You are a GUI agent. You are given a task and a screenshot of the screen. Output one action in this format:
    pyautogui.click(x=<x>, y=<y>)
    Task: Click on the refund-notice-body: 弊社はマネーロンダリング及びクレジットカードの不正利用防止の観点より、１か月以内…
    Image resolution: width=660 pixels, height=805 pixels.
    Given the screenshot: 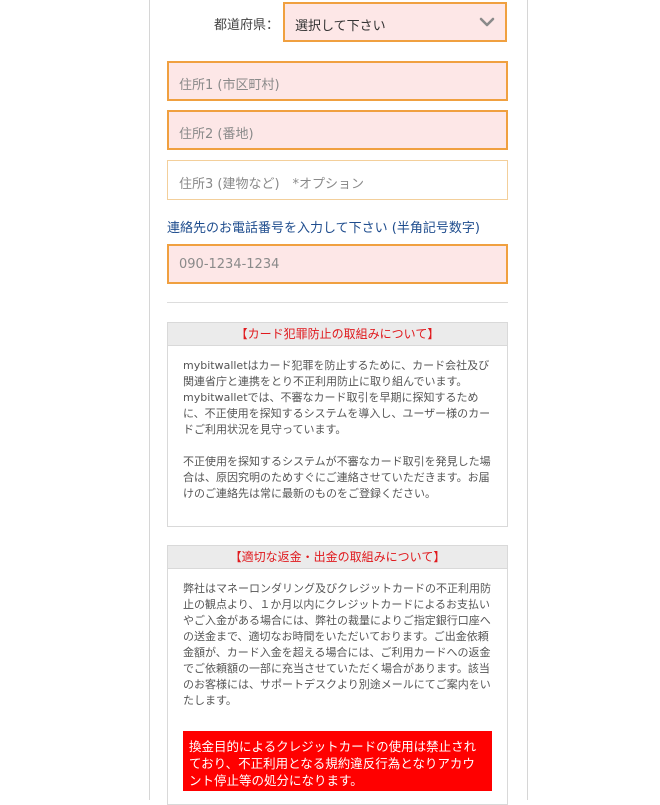 What is the action you would take?
    pyautogui.click(x=337, y=639)
    